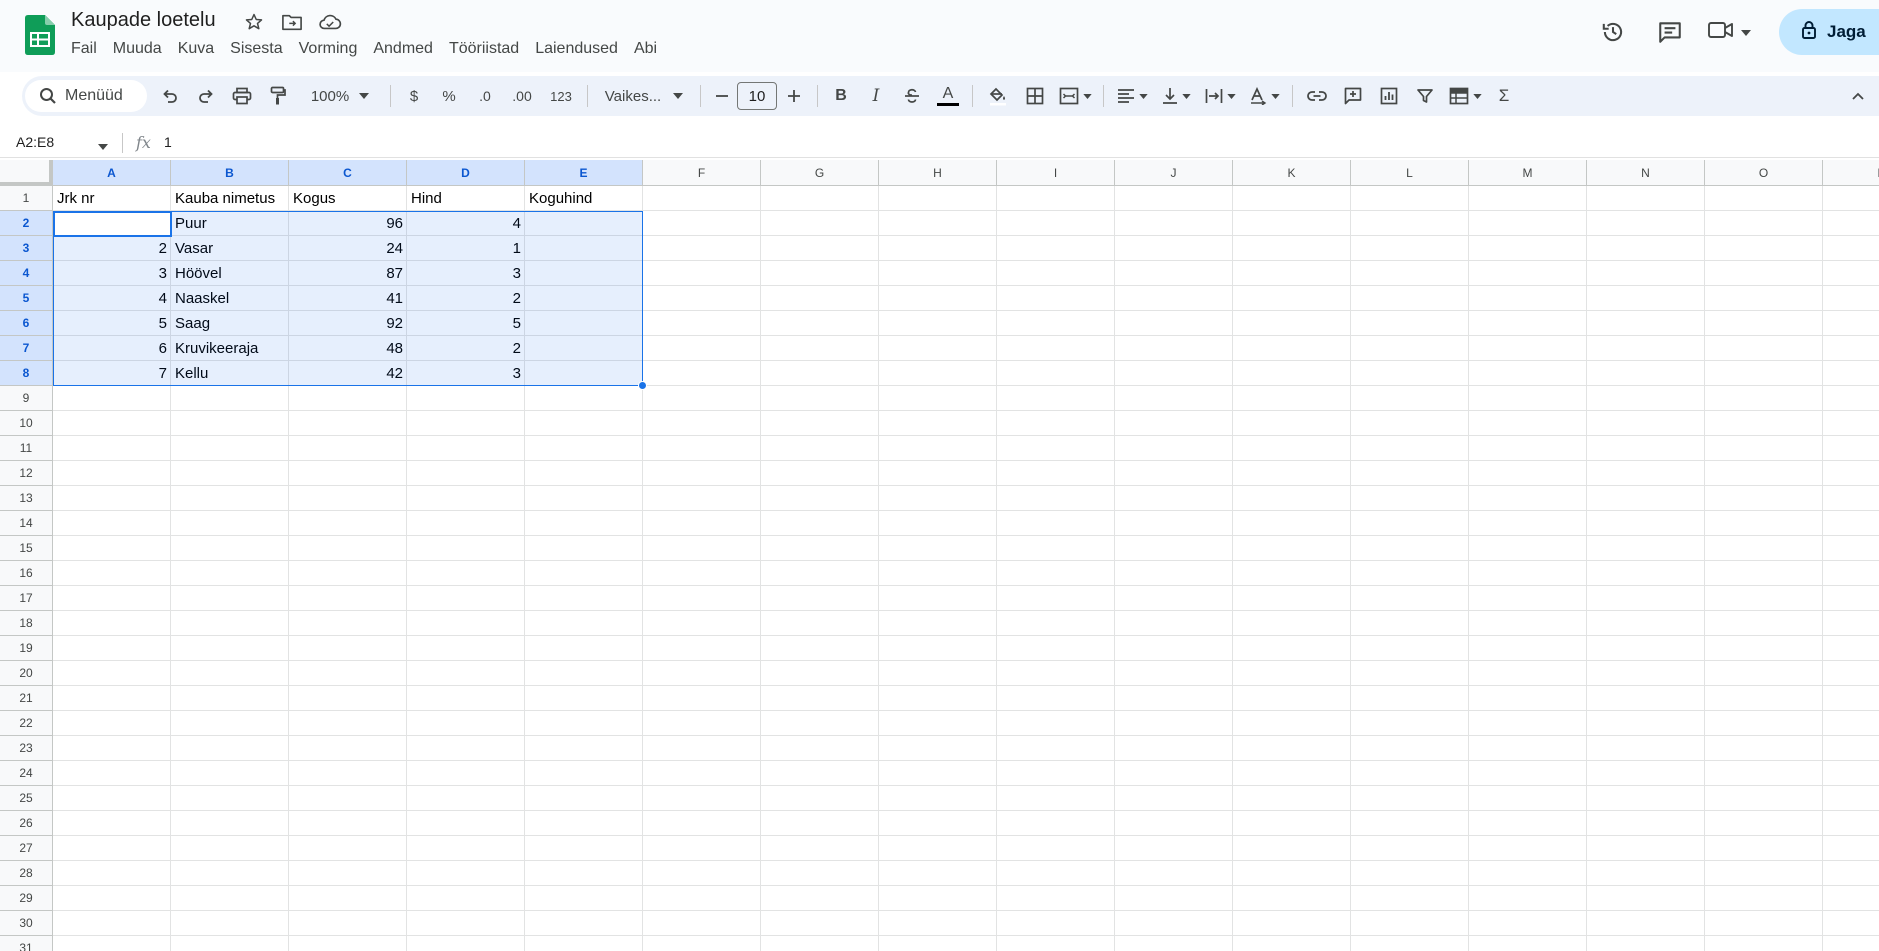  What do you see at coordinates (466, 248) in the screenshot?
I see `cell-d3: 1` at bounding box center [466, 248].